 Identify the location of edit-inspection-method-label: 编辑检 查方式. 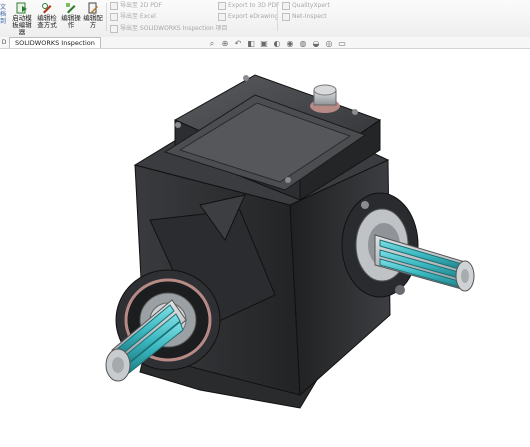
(47, 21).